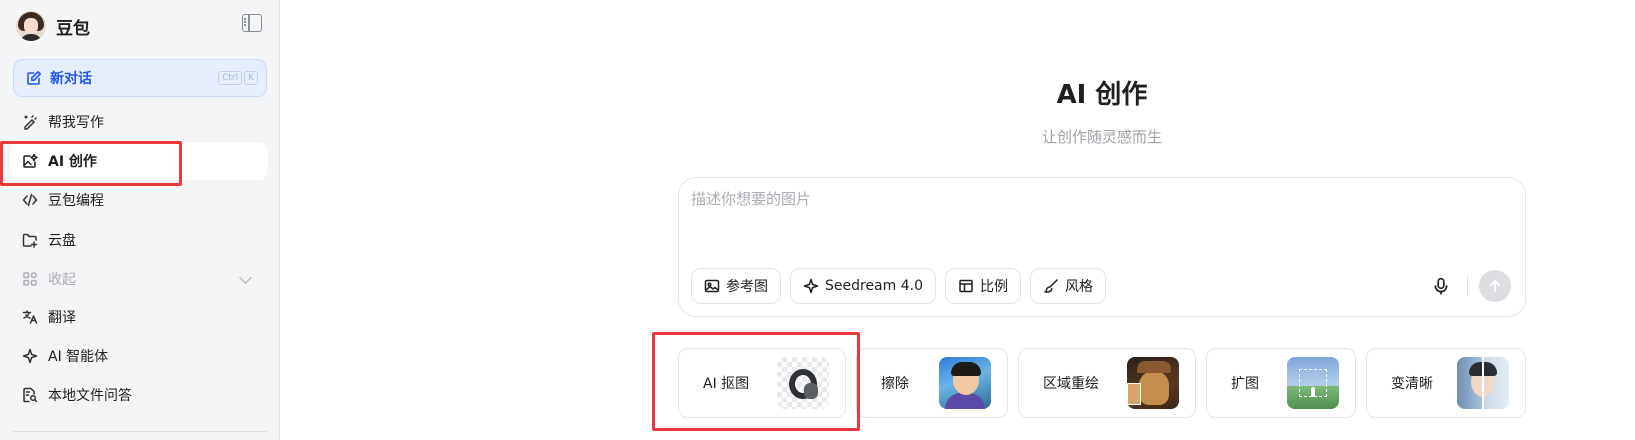 The width and height of the screenshot is (1635, 440). Describe the element at coordinates (932, 383) in the screenshot. I see `tool-erase: 擦除` at that location.